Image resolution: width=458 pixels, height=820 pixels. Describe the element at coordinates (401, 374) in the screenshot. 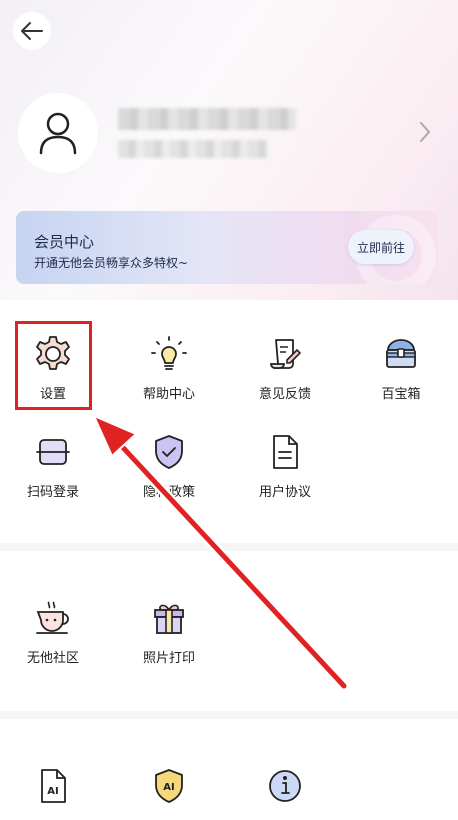

I see `tool-toolbox: 百宝箱` at that location.